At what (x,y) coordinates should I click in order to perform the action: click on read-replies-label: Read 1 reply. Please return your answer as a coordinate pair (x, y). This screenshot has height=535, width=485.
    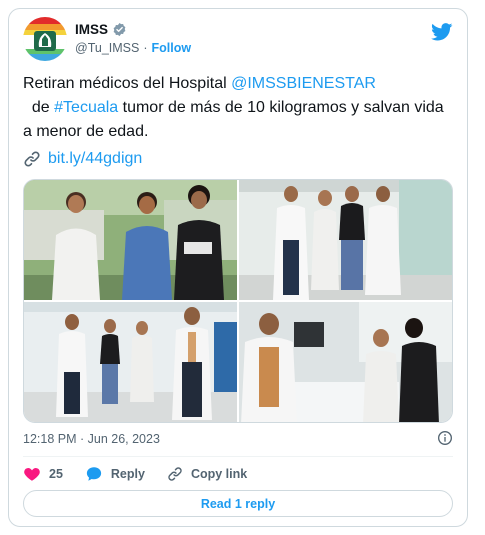
    Looking at the image, I should click on (238, 503).